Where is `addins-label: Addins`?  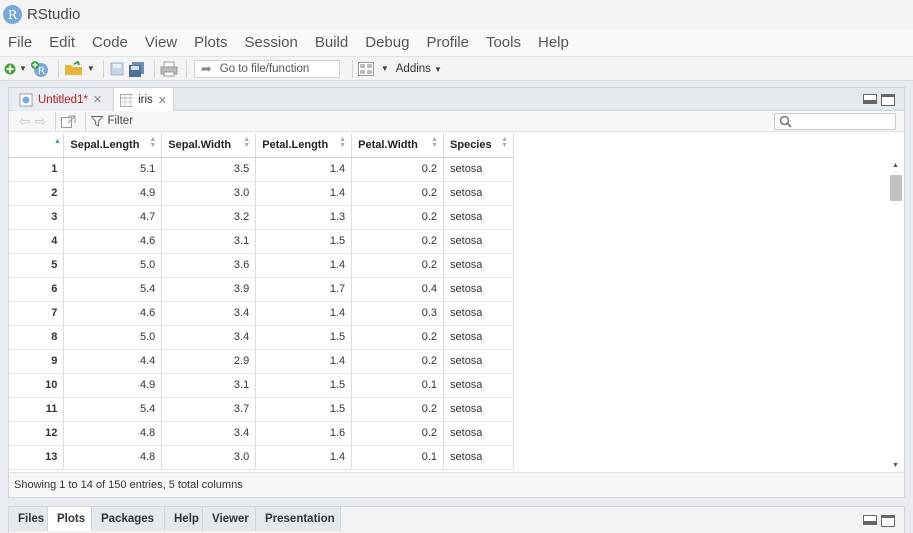
addins-label: Addins is located at coordinates (413, 68).